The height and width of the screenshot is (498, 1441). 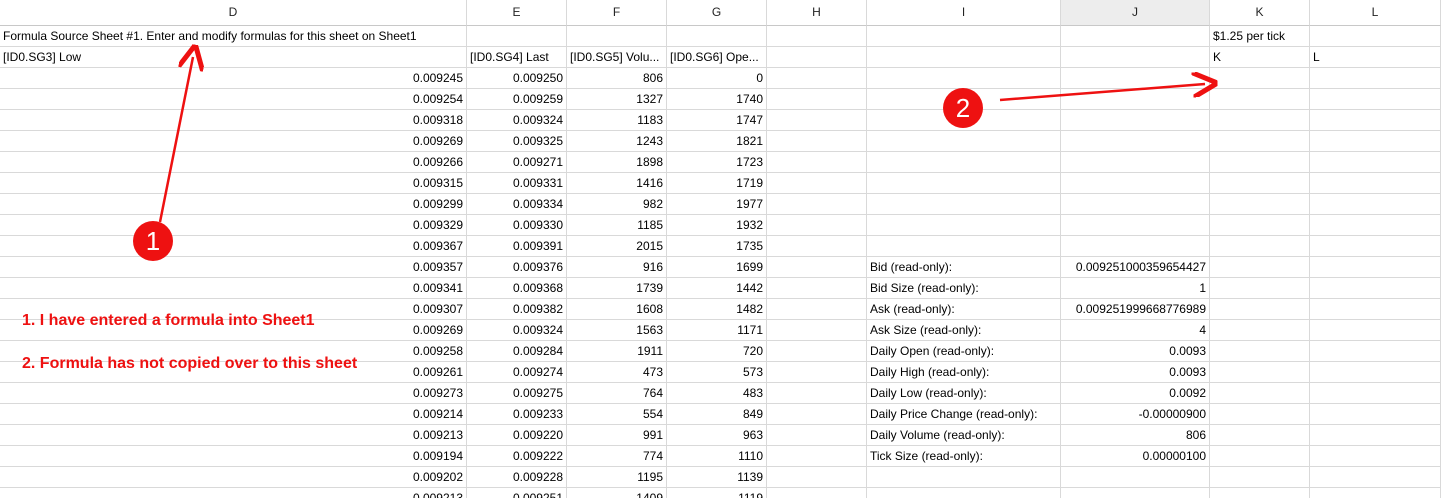 What do you see at coordinates (717, 288) in the screenshot?
I see `open-cell: 1442` at bounding box center [717, 288].